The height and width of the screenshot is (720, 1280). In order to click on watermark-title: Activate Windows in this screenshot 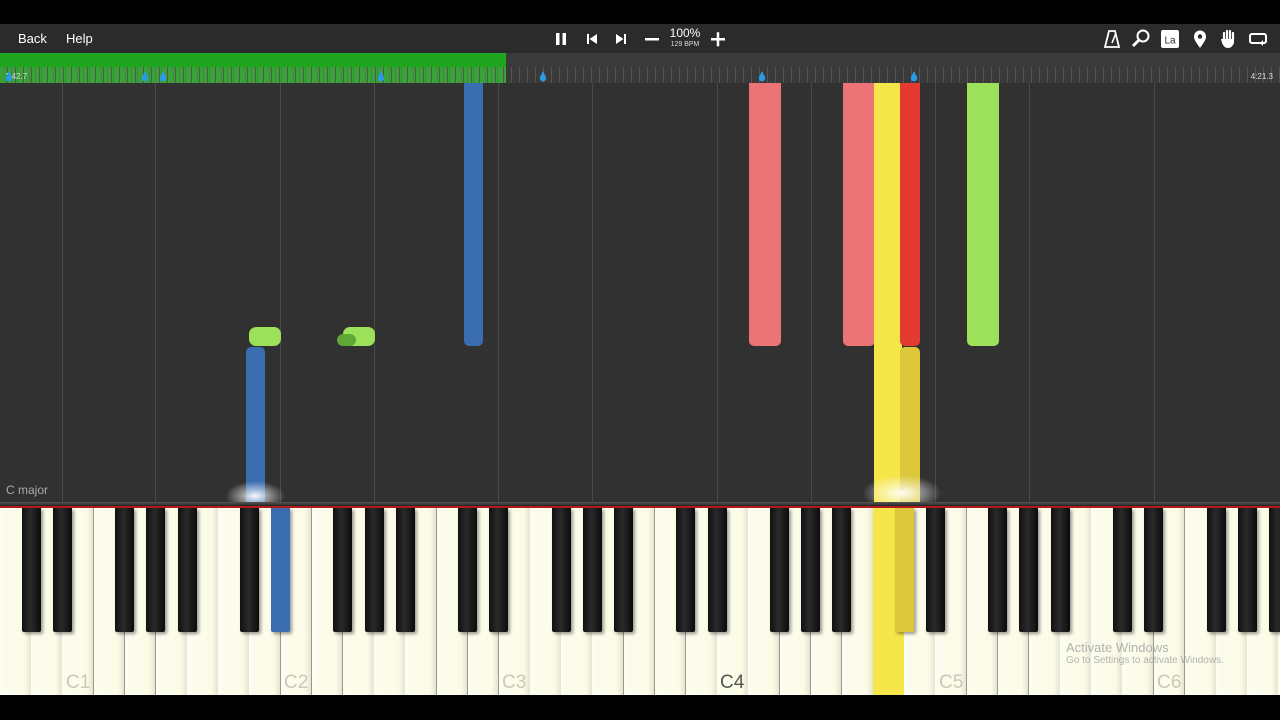, I will do `click(1117, 647)`.